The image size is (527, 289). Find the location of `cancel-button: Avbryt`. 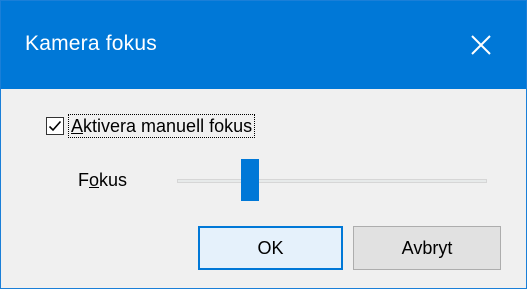

cancel-button: Avbryt is located at coordinates (427, 248).